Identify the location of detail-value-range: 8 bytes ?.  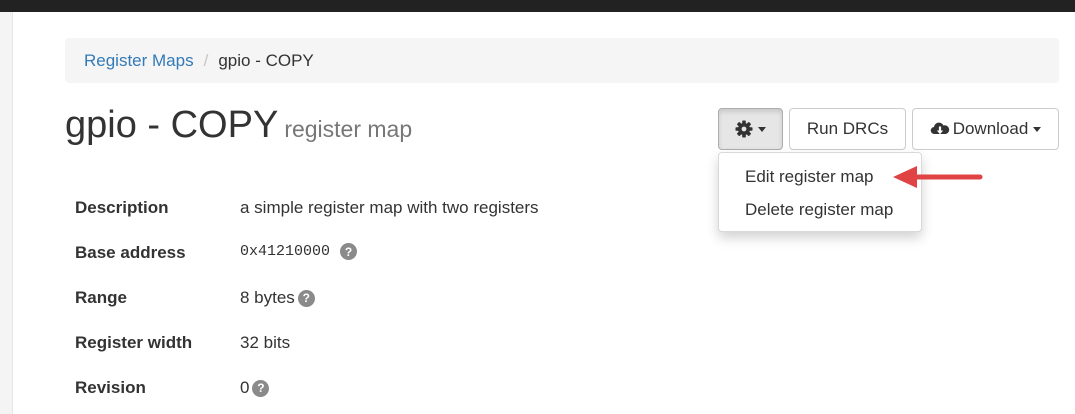
(277, 298).